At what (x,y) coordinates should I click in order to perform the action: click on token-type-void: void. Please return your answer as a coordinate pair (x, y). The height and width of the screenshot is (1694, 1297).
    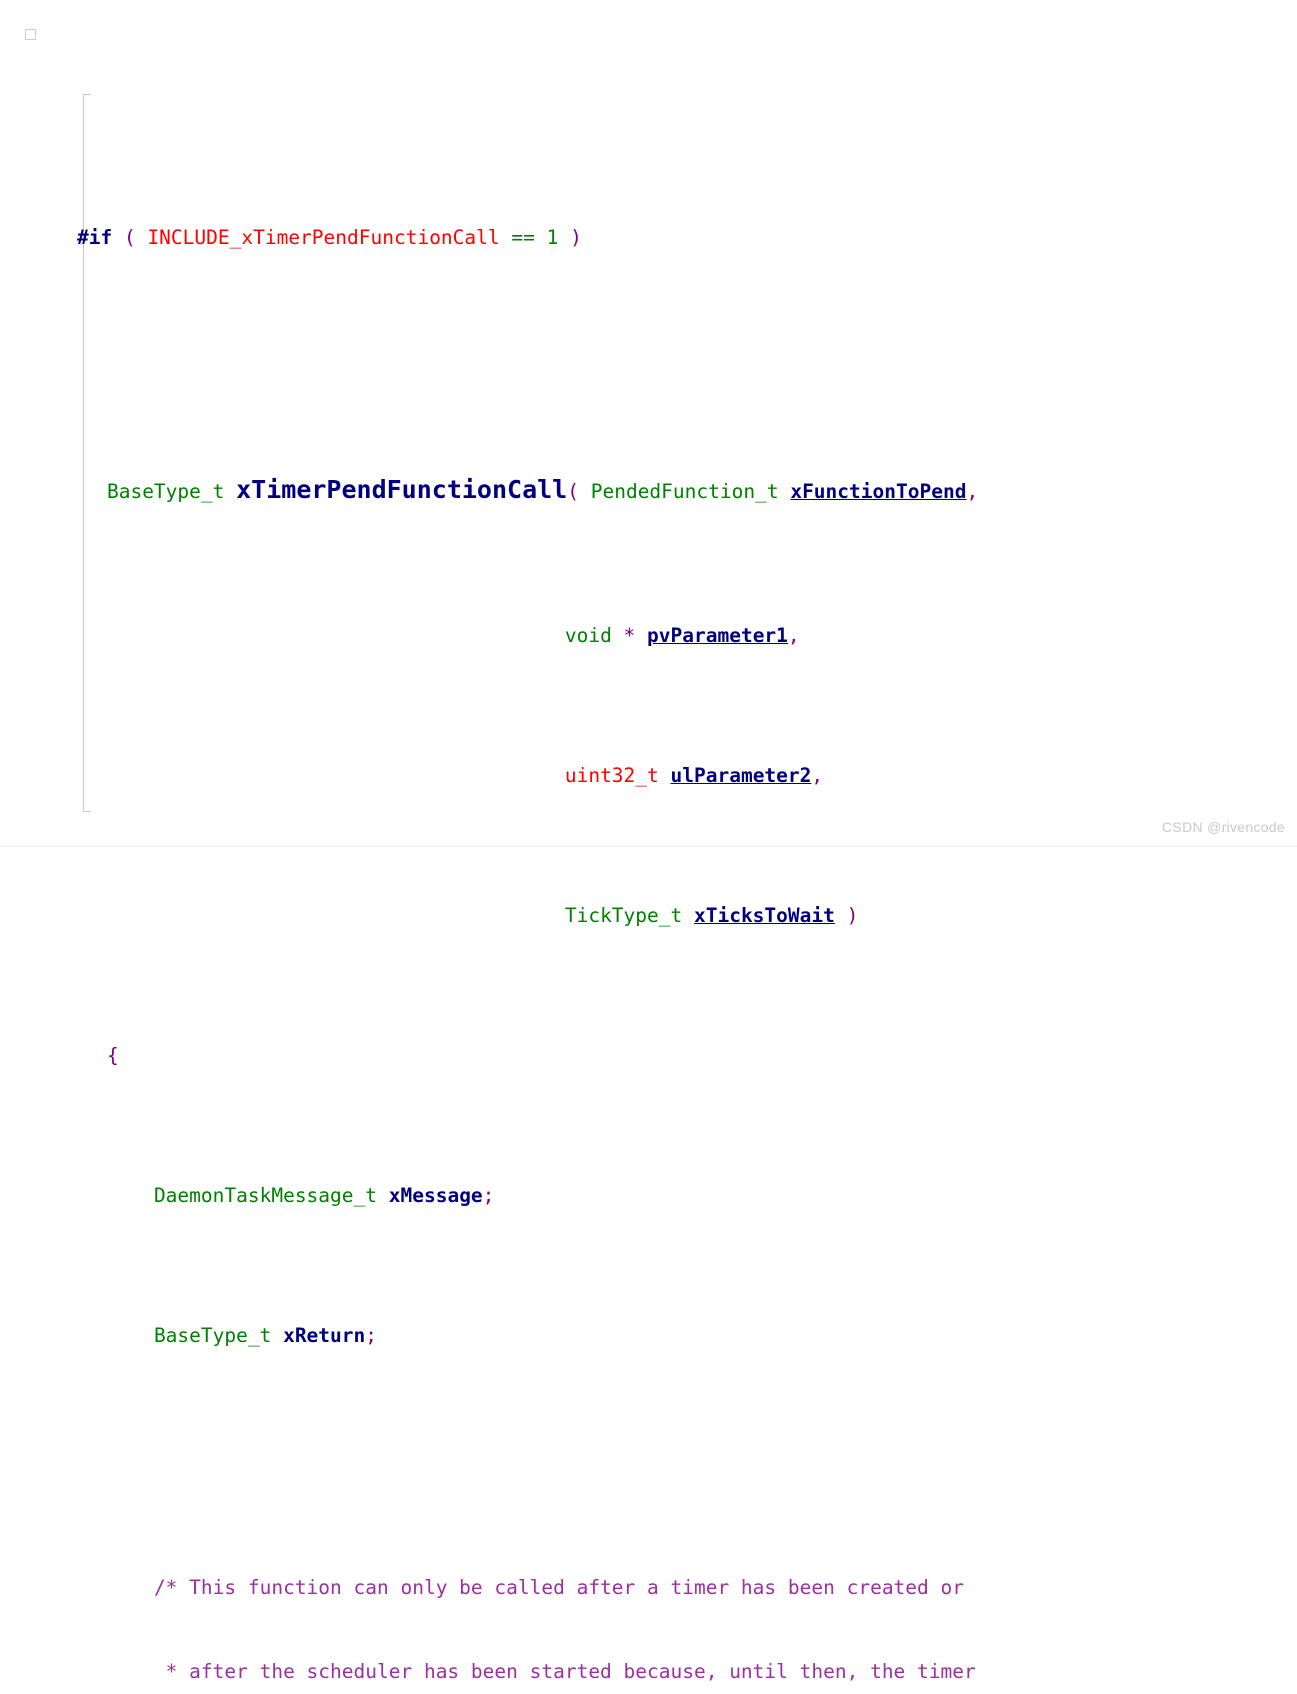
    Looking at the image, I should click on (594, 635).